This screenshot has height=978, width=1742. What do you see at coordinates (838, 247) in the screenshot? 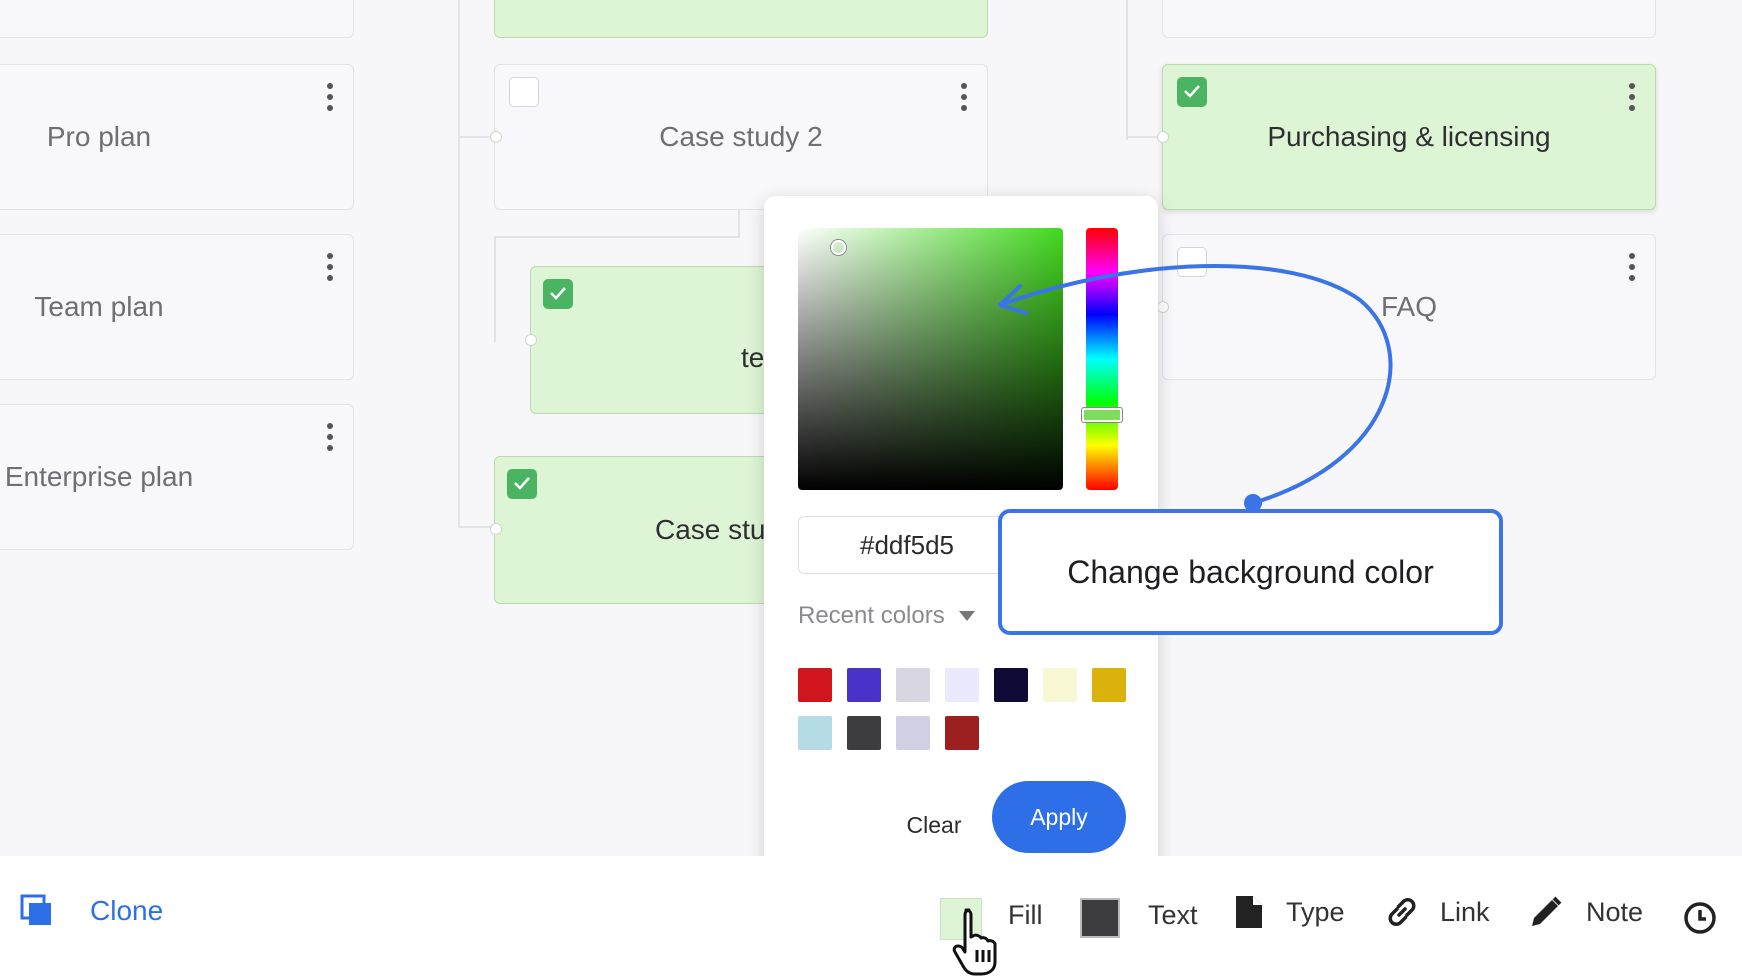
I see `color-cursor` at bounding box center [838, 247].